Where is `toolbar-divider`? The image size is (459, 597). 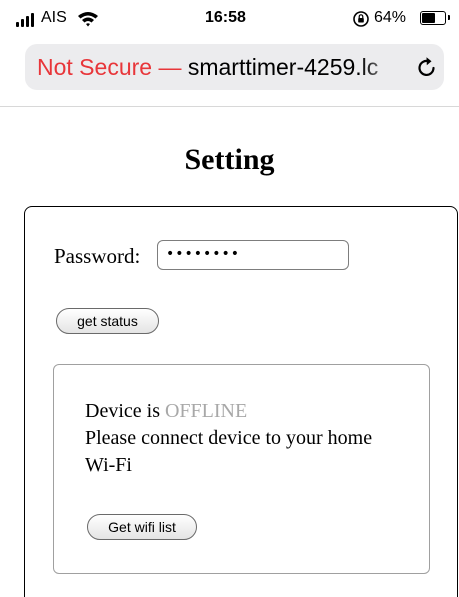 toolbar-divider is located at coordinates (229, 106).